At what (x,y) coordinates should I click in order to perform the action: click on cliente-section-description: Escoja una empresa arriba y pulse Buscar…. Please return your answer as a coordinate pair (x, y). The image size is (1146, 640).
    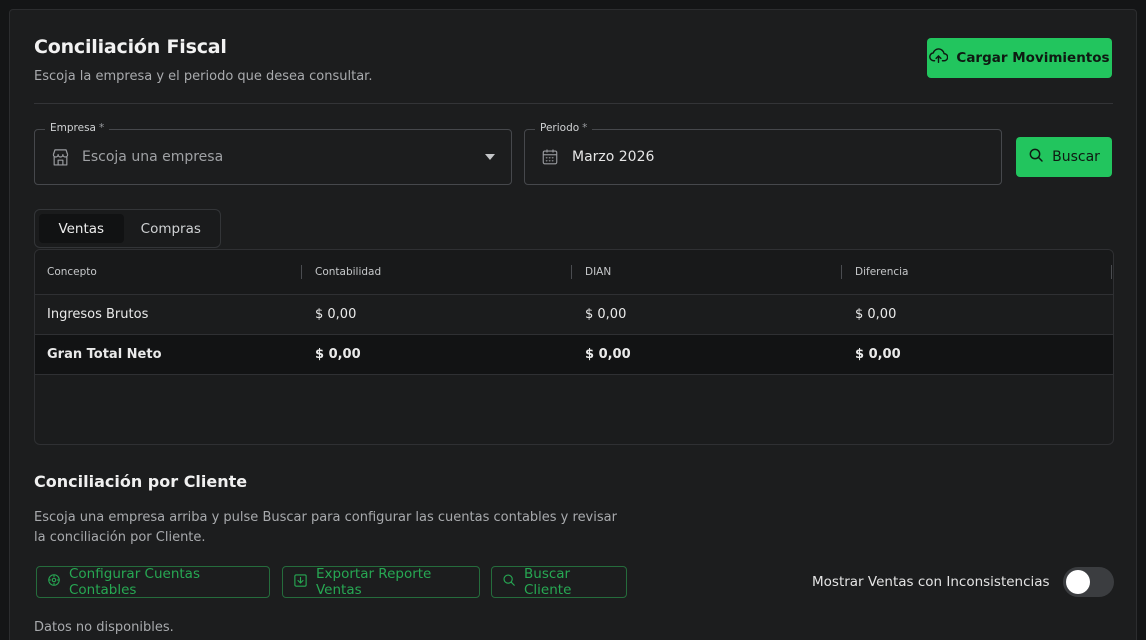
    Looking at the image, I should click on (325, 527).